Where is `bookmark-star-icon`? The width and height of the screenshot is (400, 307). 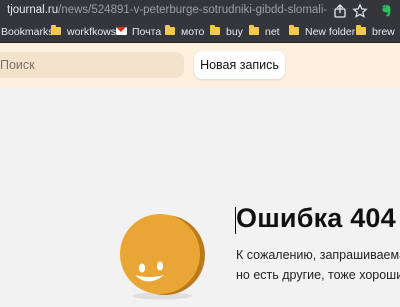
bookmark-star-icon is located at coordinates (360, 11).